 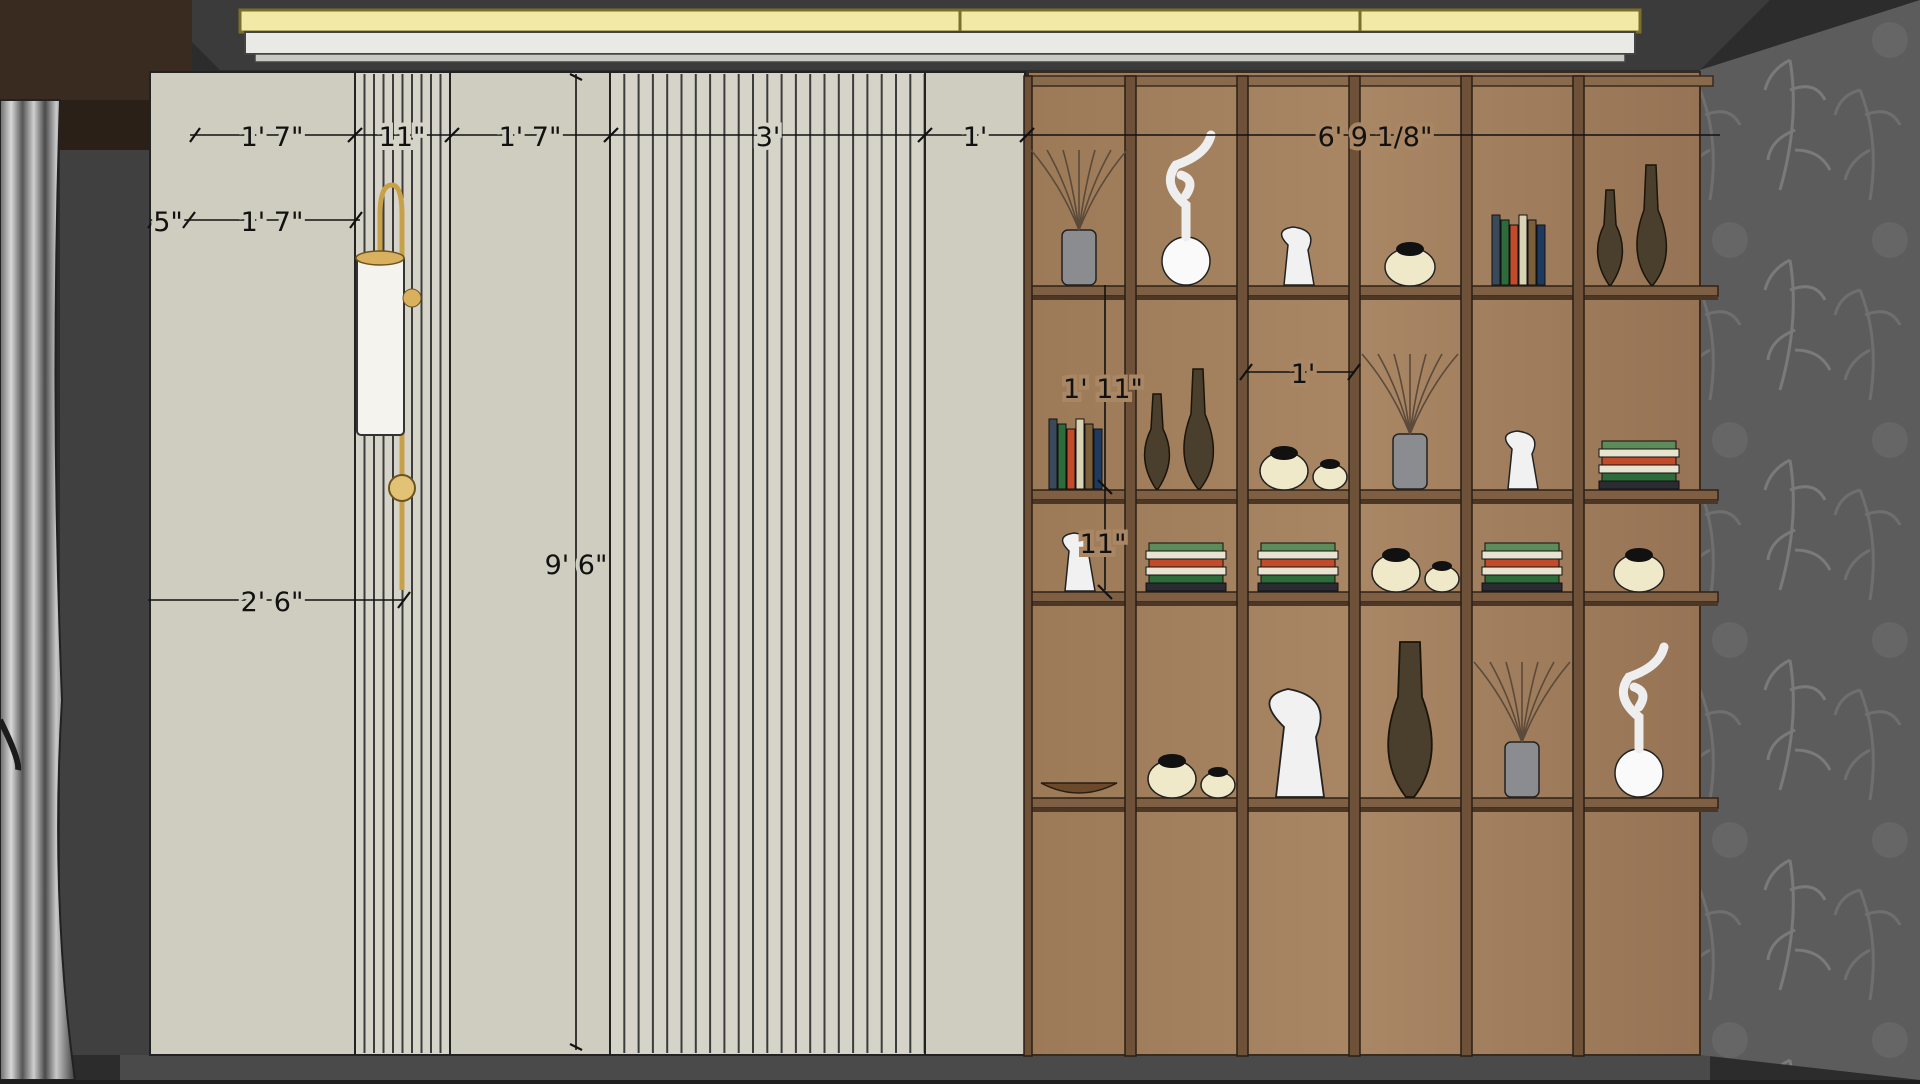 I want to click on dim-label-panel-2: 1' 7", so click(x=530, y=137).